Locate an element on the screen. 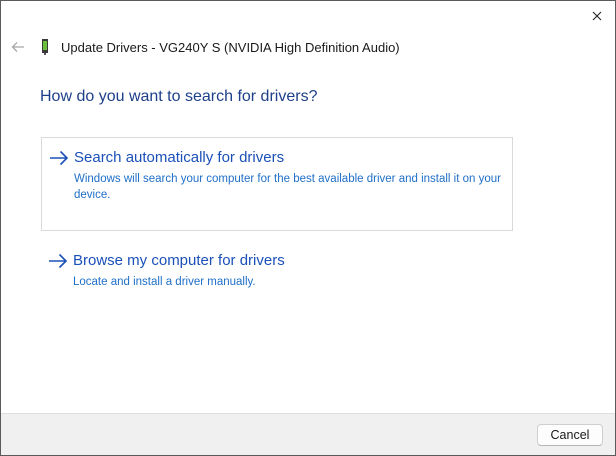 The height and width of the screenshot is (456, 616). dialog-footer: Cancel is located at coordinates (308, 434).